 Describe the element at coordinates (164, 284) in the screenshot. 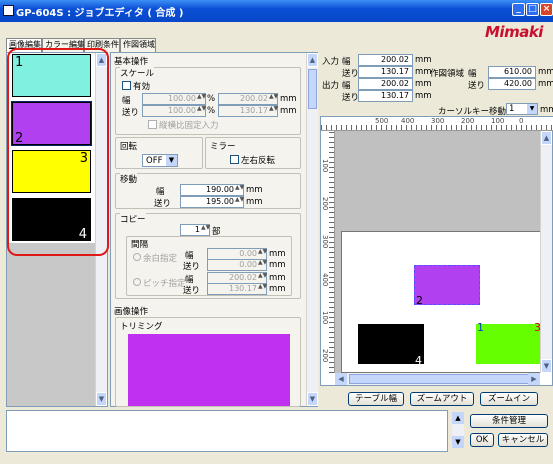

I see `pitch-label: ピッチ指定` at that location.